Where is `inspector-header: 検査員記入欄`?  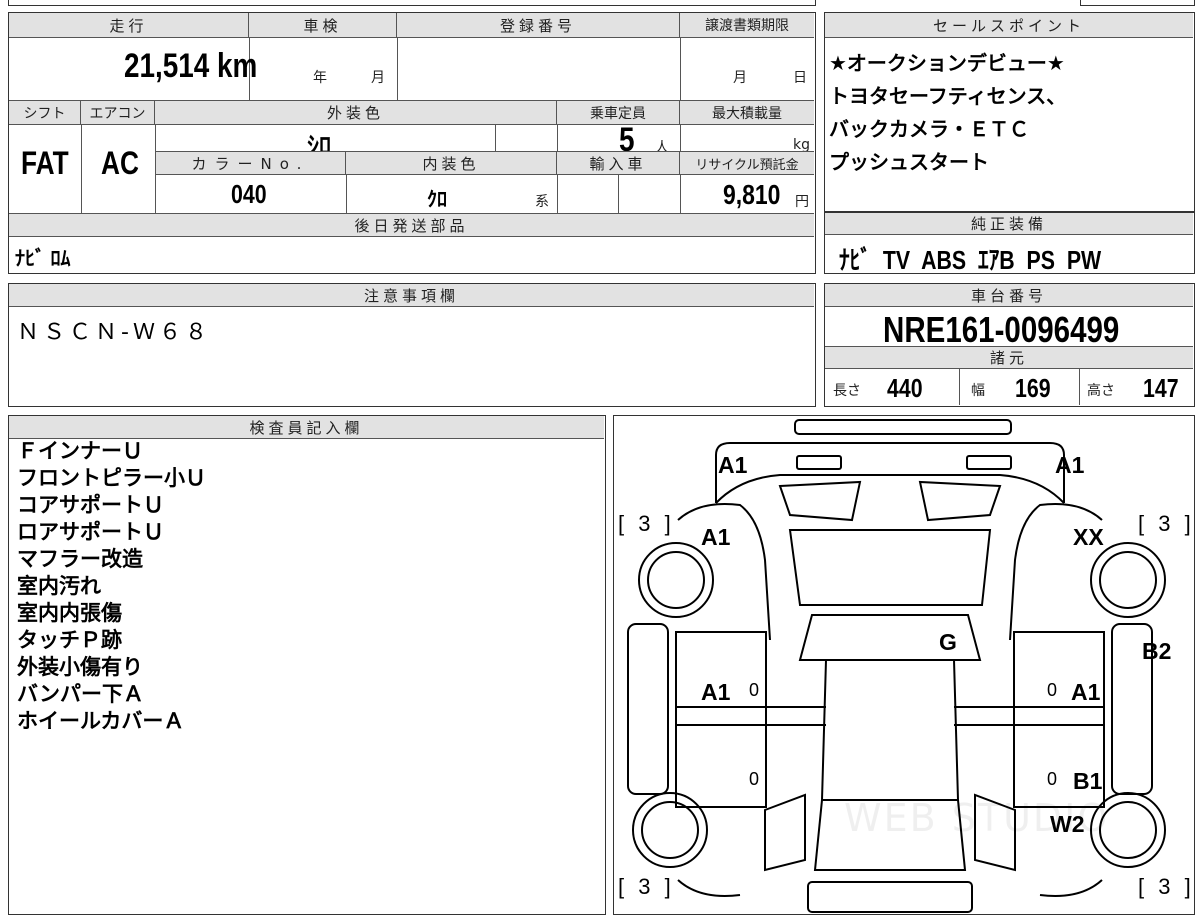 inspector-header: 検査員記入欄 is located at coordinates (306, 427).